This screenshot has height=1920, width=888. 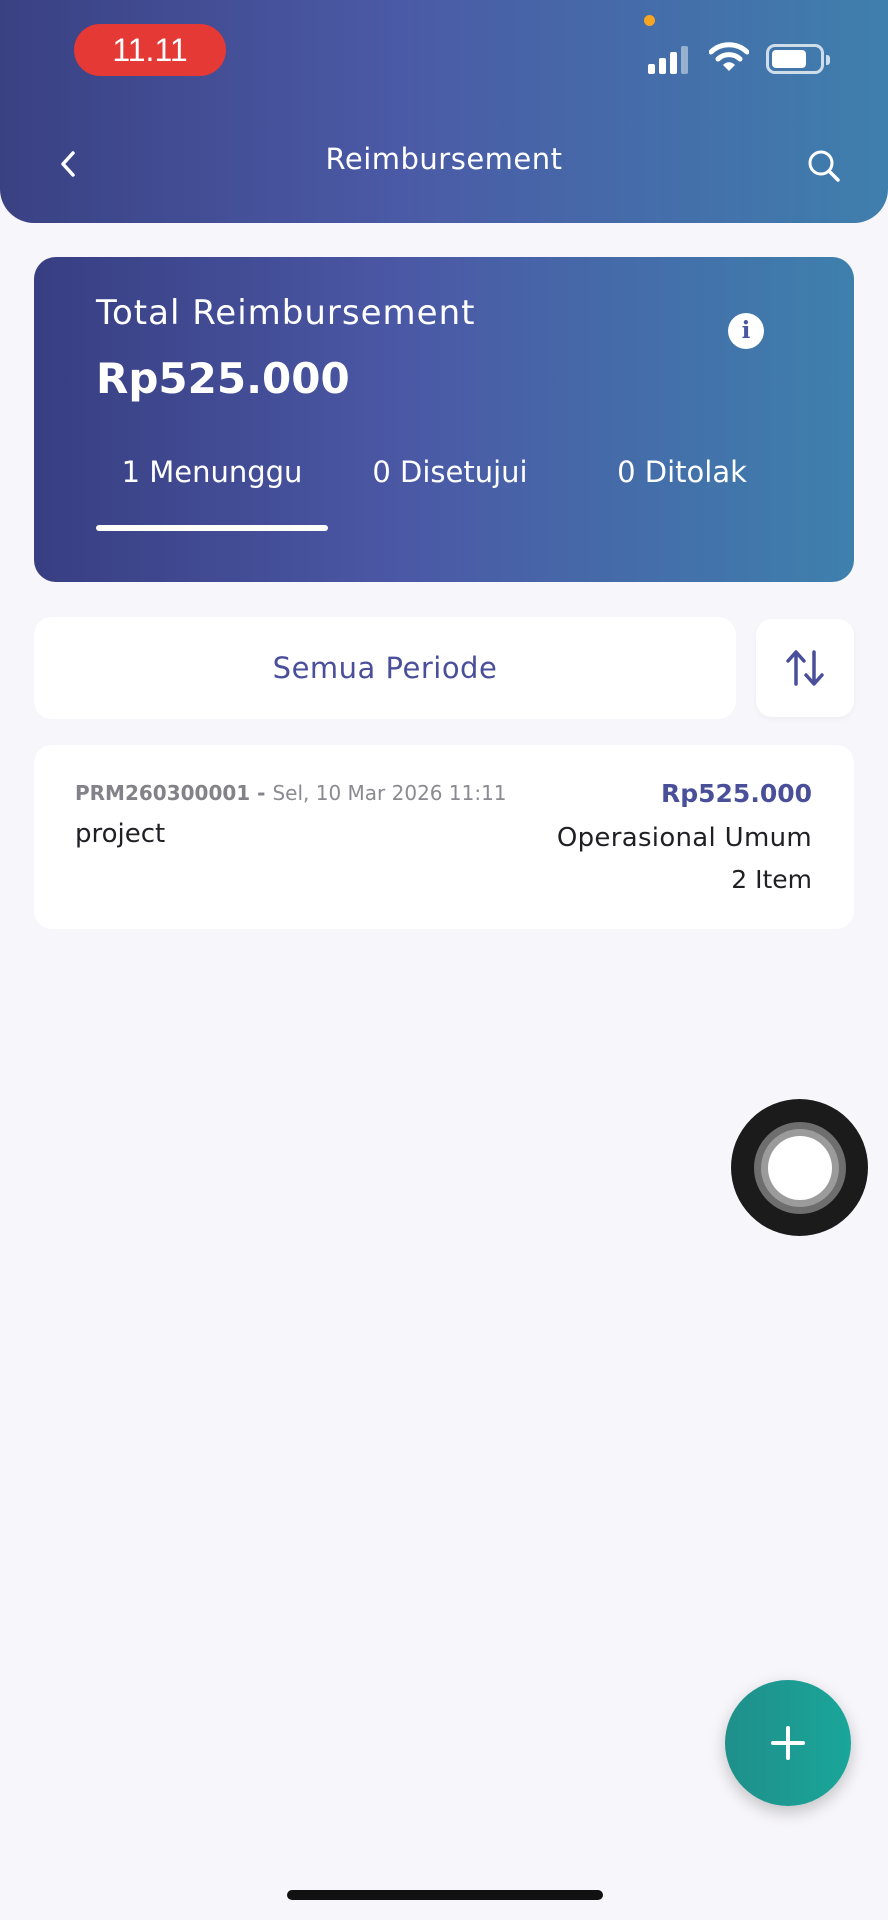 I want to click on add-reimbursement-button, so click(x=788, y=1743).